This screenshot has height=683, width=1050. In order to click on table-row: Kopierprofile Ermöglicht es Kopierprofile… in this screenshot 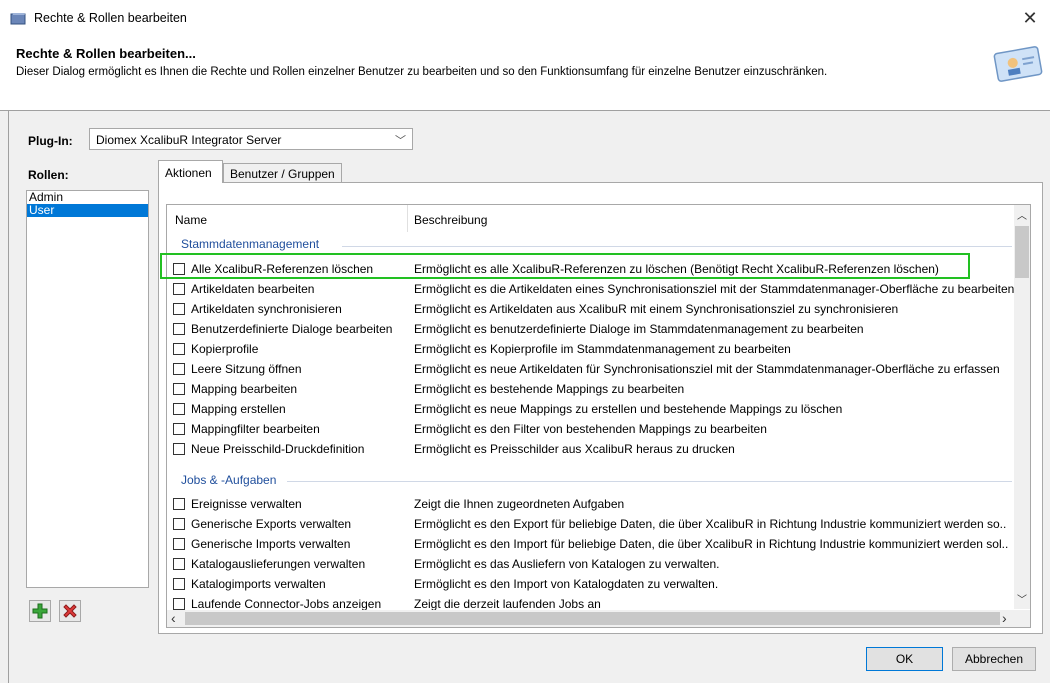, I will do `click(591, 349)`.